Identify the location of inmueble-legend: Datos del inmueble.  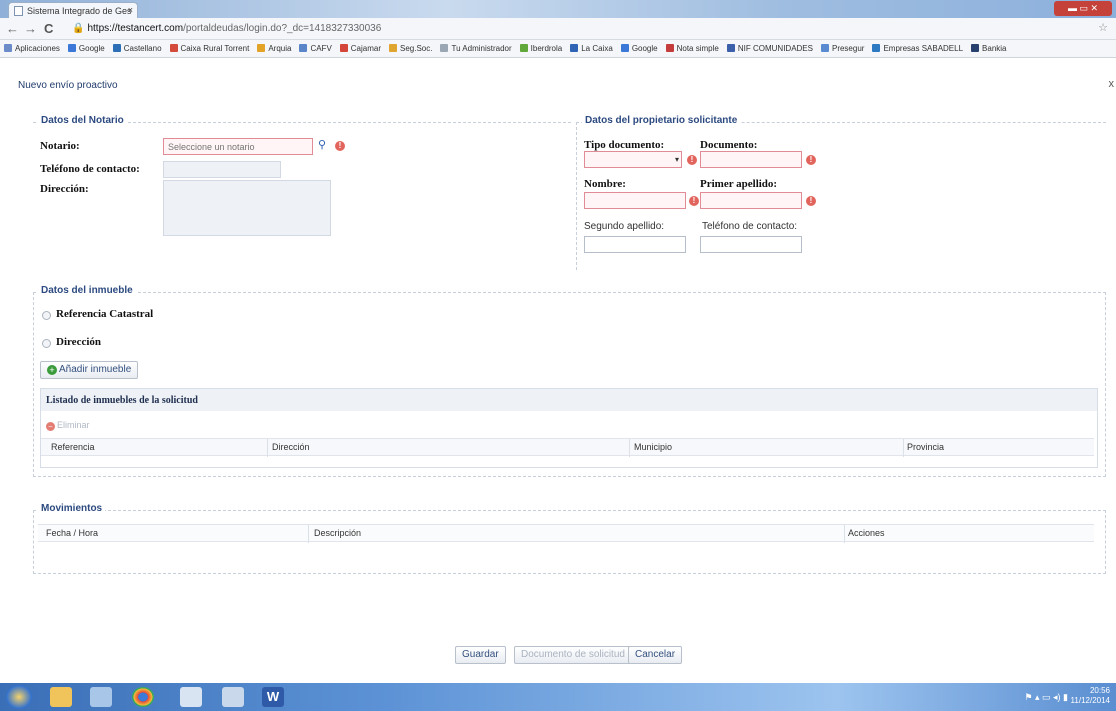
(87, 290).